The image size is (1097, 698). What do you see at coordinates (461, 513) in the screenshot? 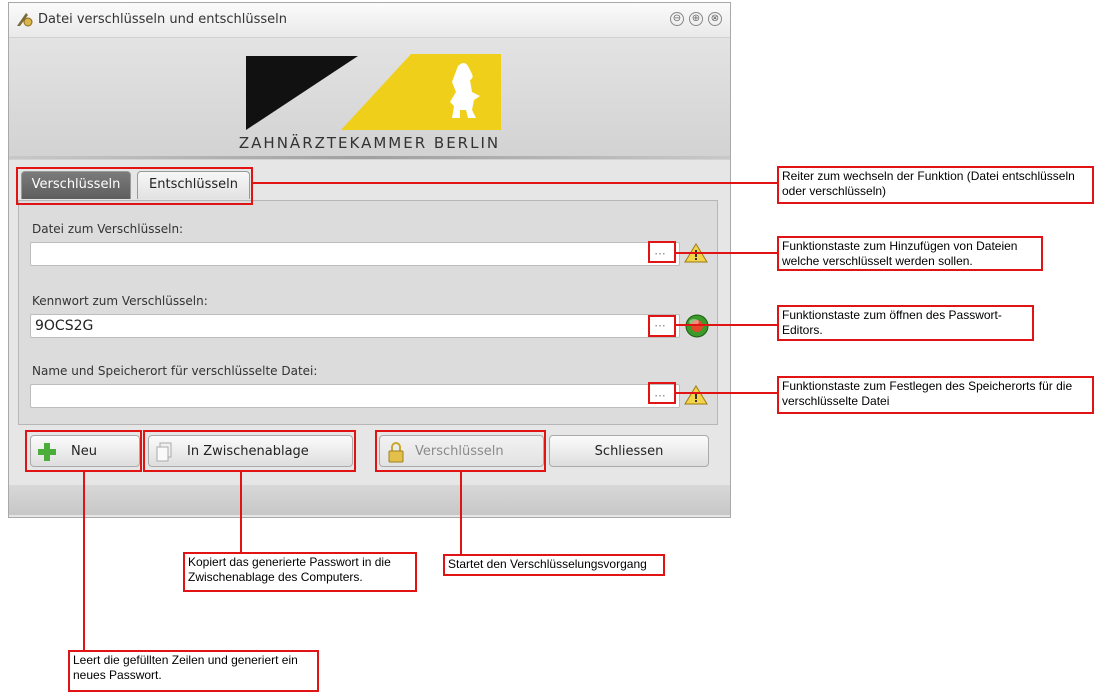
I see `encrypt-connector` at bounding box center [461, 513].